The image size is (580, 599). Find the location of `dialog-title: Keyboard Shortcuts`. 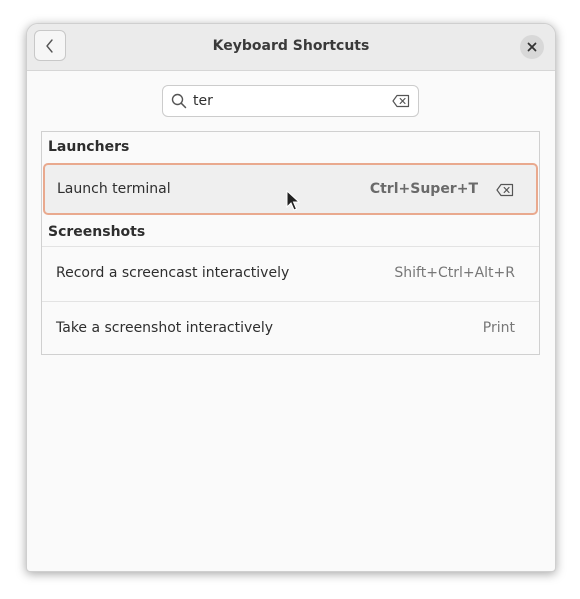

dialog-title: Keyboard Shortcuts is located at coordinates (291, 46).